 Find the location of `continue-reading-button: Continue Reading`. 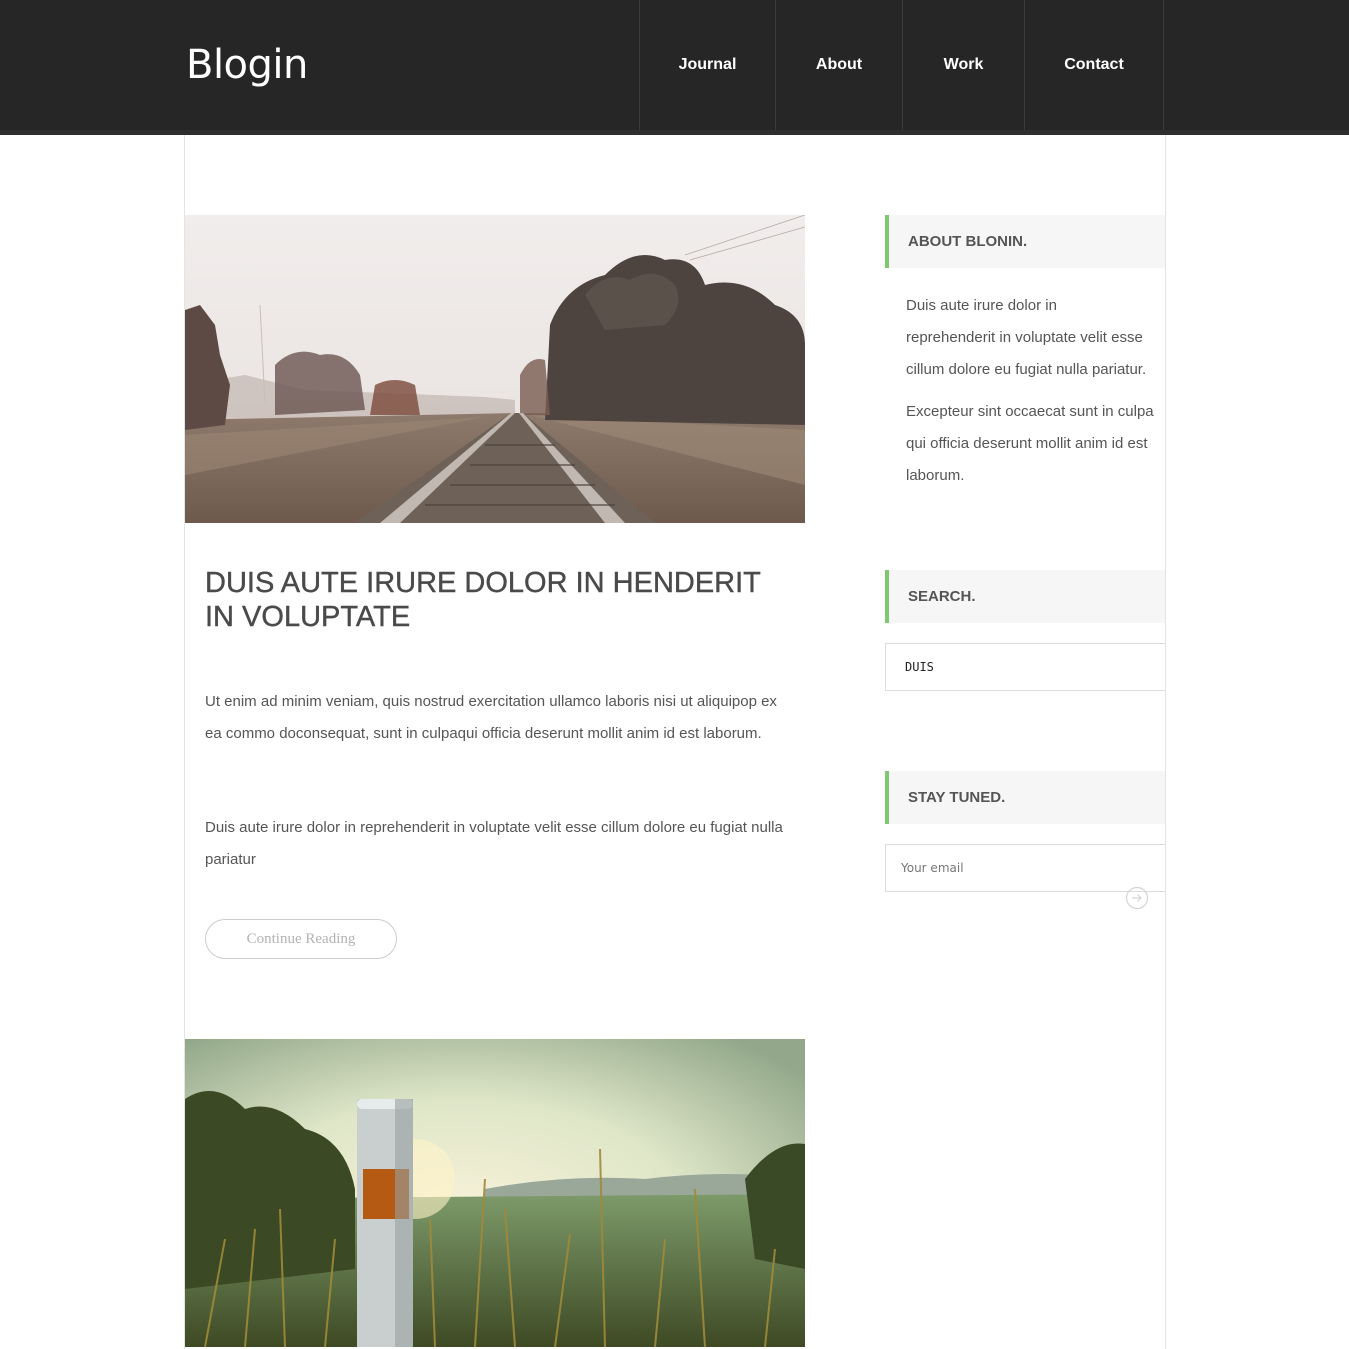

continue-reading-button: Continue Reading is located at coordinates (301, 939).